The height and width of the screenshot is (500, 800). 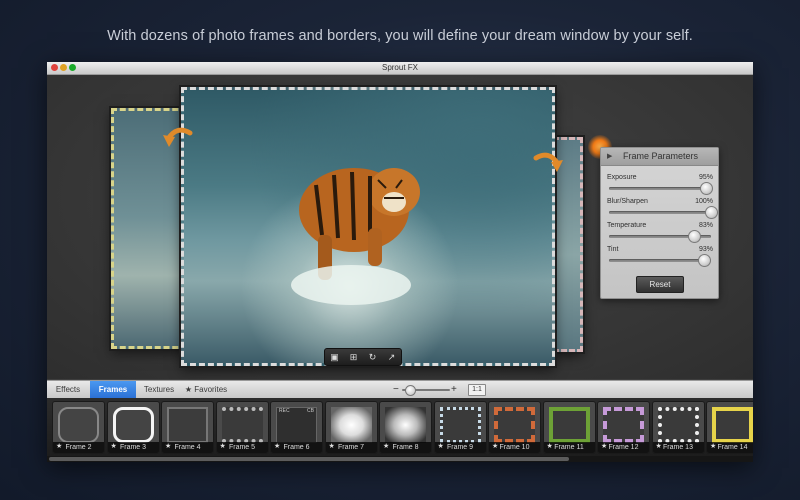 What do you see at coordinates (662, 209) in the screenshot?
I see `param-blur-sharpen: Blur/Sharpen 100%` at bounding box center [662, 209].